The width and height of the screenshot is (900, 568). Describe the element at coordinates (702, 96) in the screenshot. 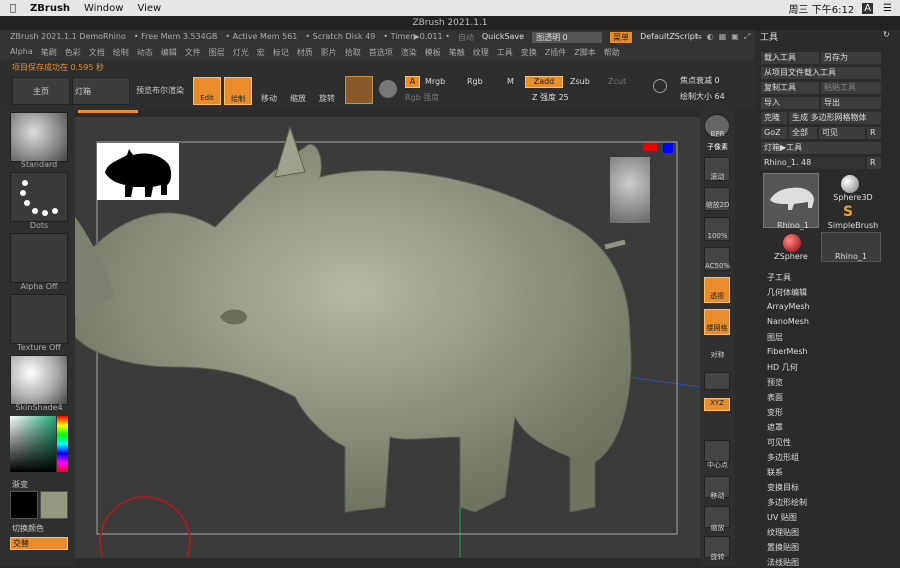

I see `draw-size-slider: 绘制大小 64` at that location.